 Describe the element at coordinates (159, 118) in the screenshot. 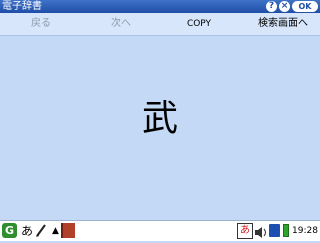

I see `entry-glyph: 武` at that location.